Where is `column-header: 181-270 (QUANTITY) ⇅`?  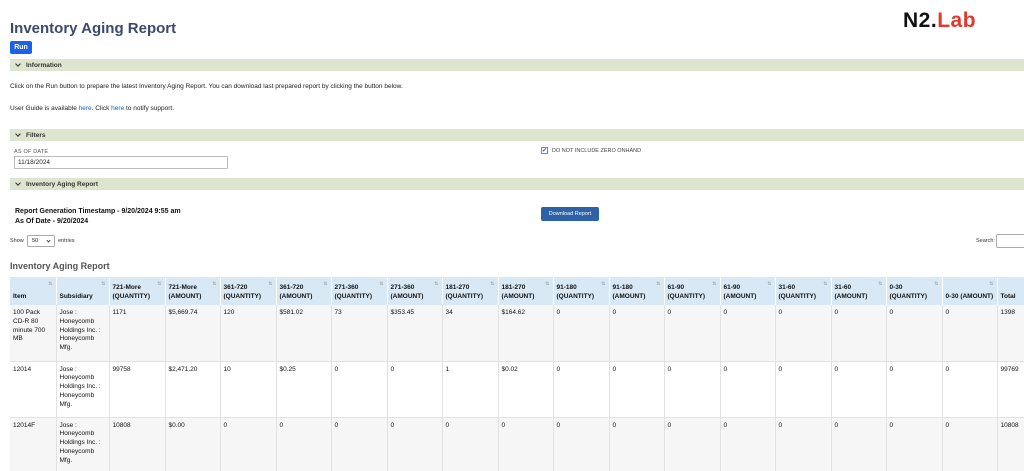
column-header: 181-270 (QUANTITY) ⇅ is located at coordinates (470, 291).